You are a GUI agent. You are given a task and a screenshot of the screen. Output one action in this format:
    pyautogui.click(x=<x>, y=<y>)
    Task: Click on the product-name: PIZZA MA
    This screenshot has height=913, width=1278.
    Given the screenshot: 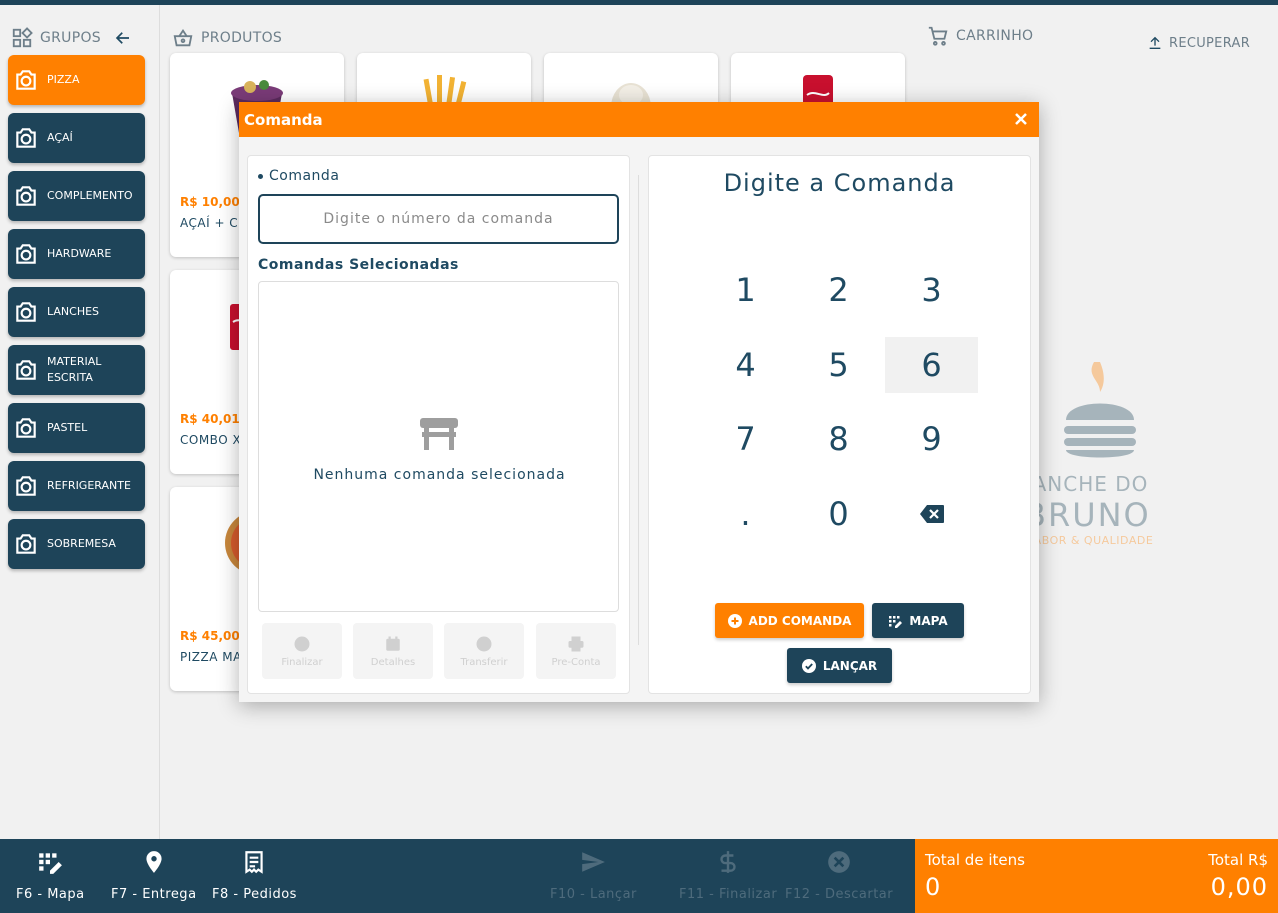 What is the action you would take?
    pyautogui.click(x=211, y=657)
    